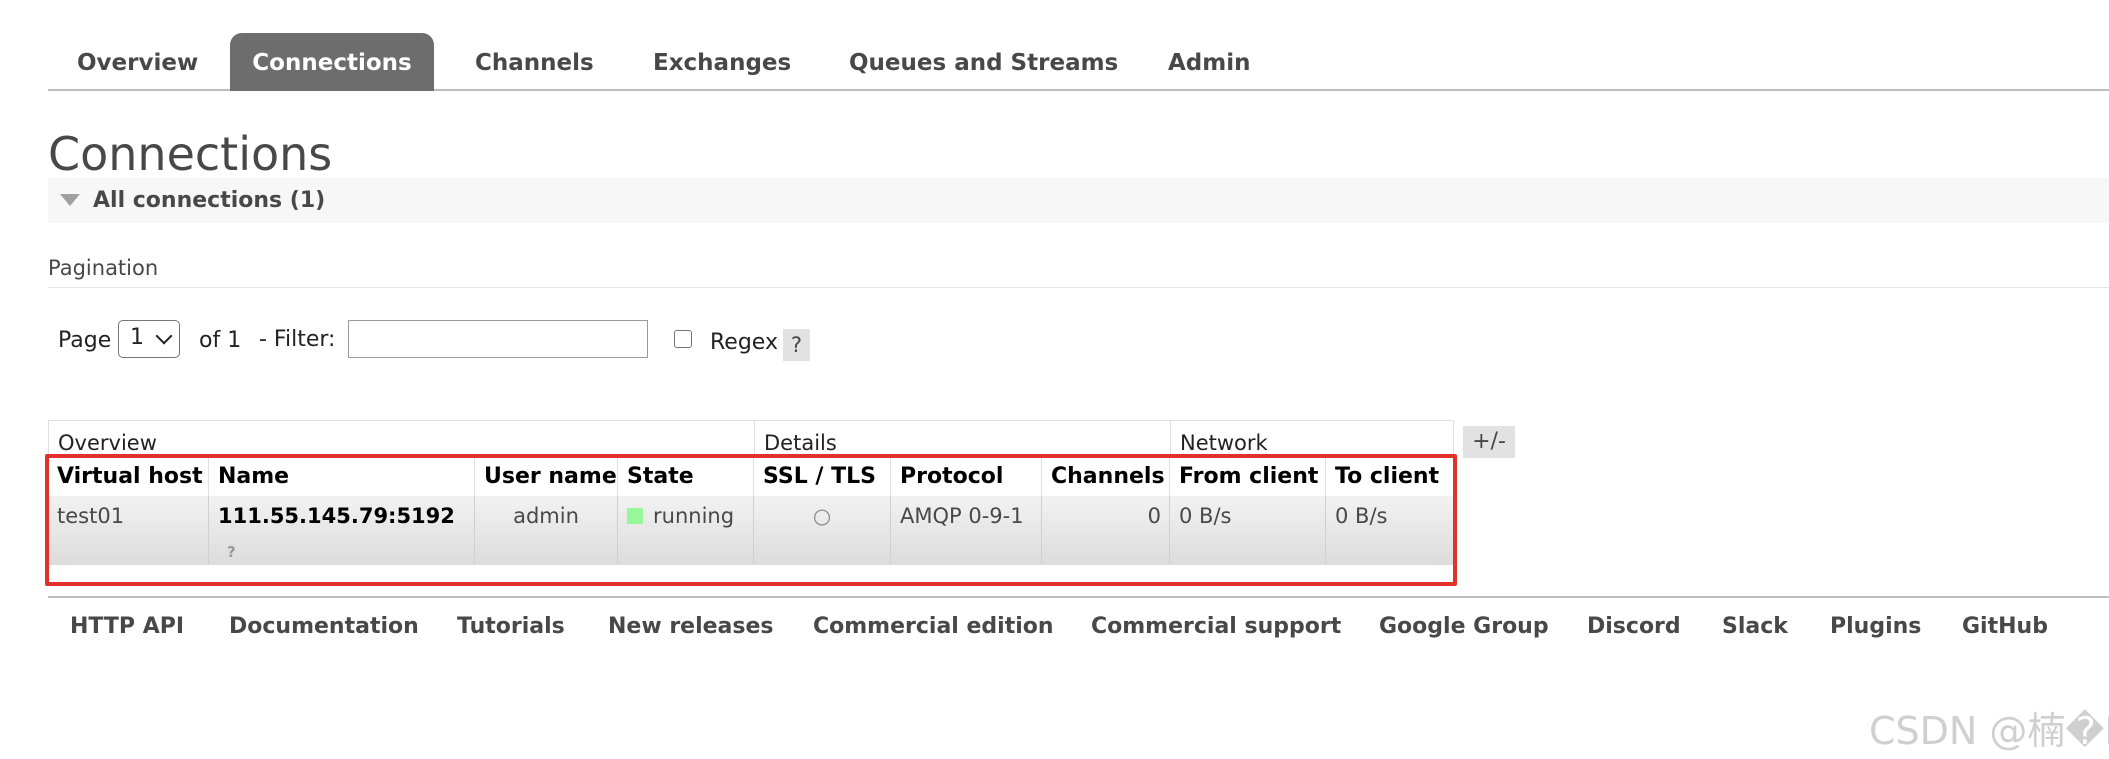  I want to click on column-group-row: Overview Details Network, so click(751, 438).